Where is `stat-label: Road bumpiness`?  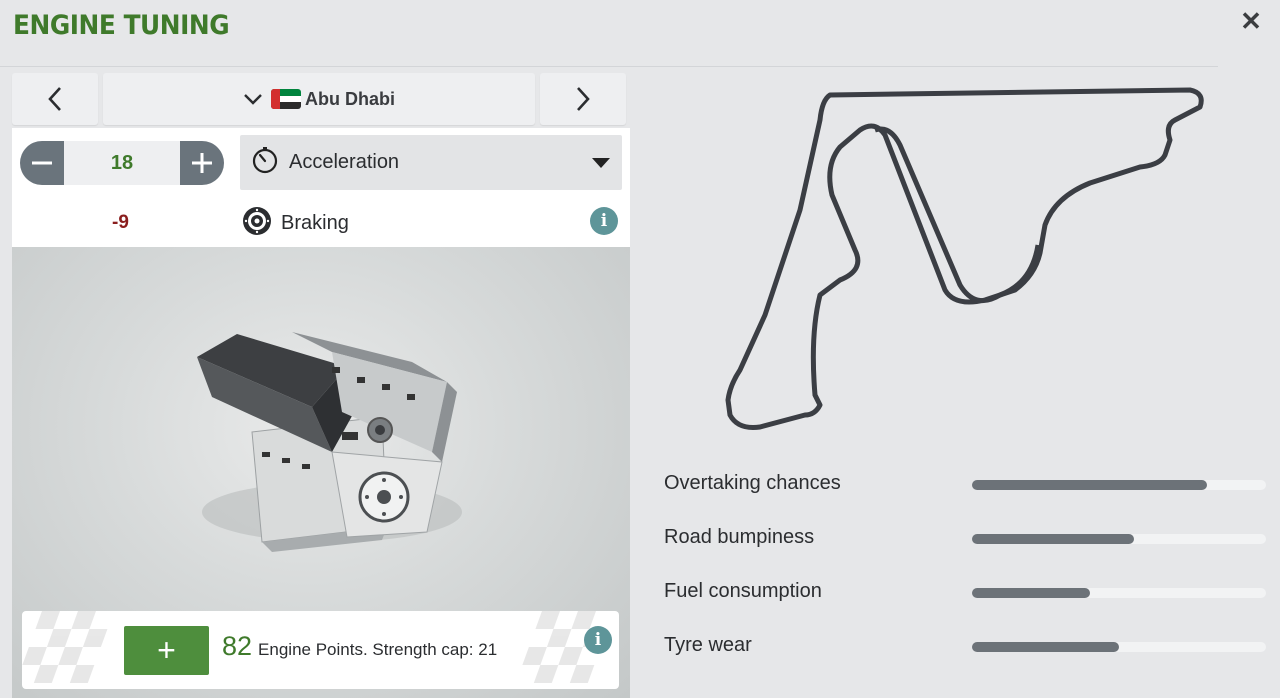 stat-label: Road bumpiness is located at coordinates (739, 537).